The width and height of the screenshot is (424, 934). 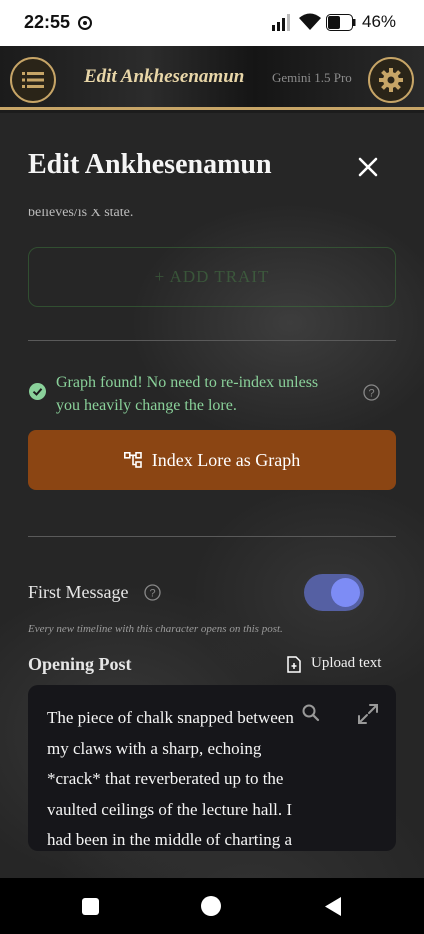 I want to click on settings-button, so click(x=391, y=80).